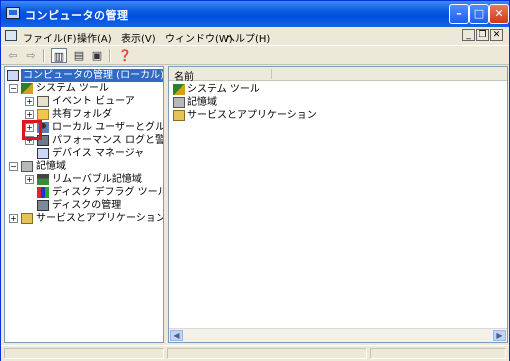 Image resolution: width=510 pixels, height=361 pixels. What do you see at coordinates (338, 335) in the screenshot?
I see `horizontal-scrollbar: ◀ ▶` at bounding box center [338, 335].